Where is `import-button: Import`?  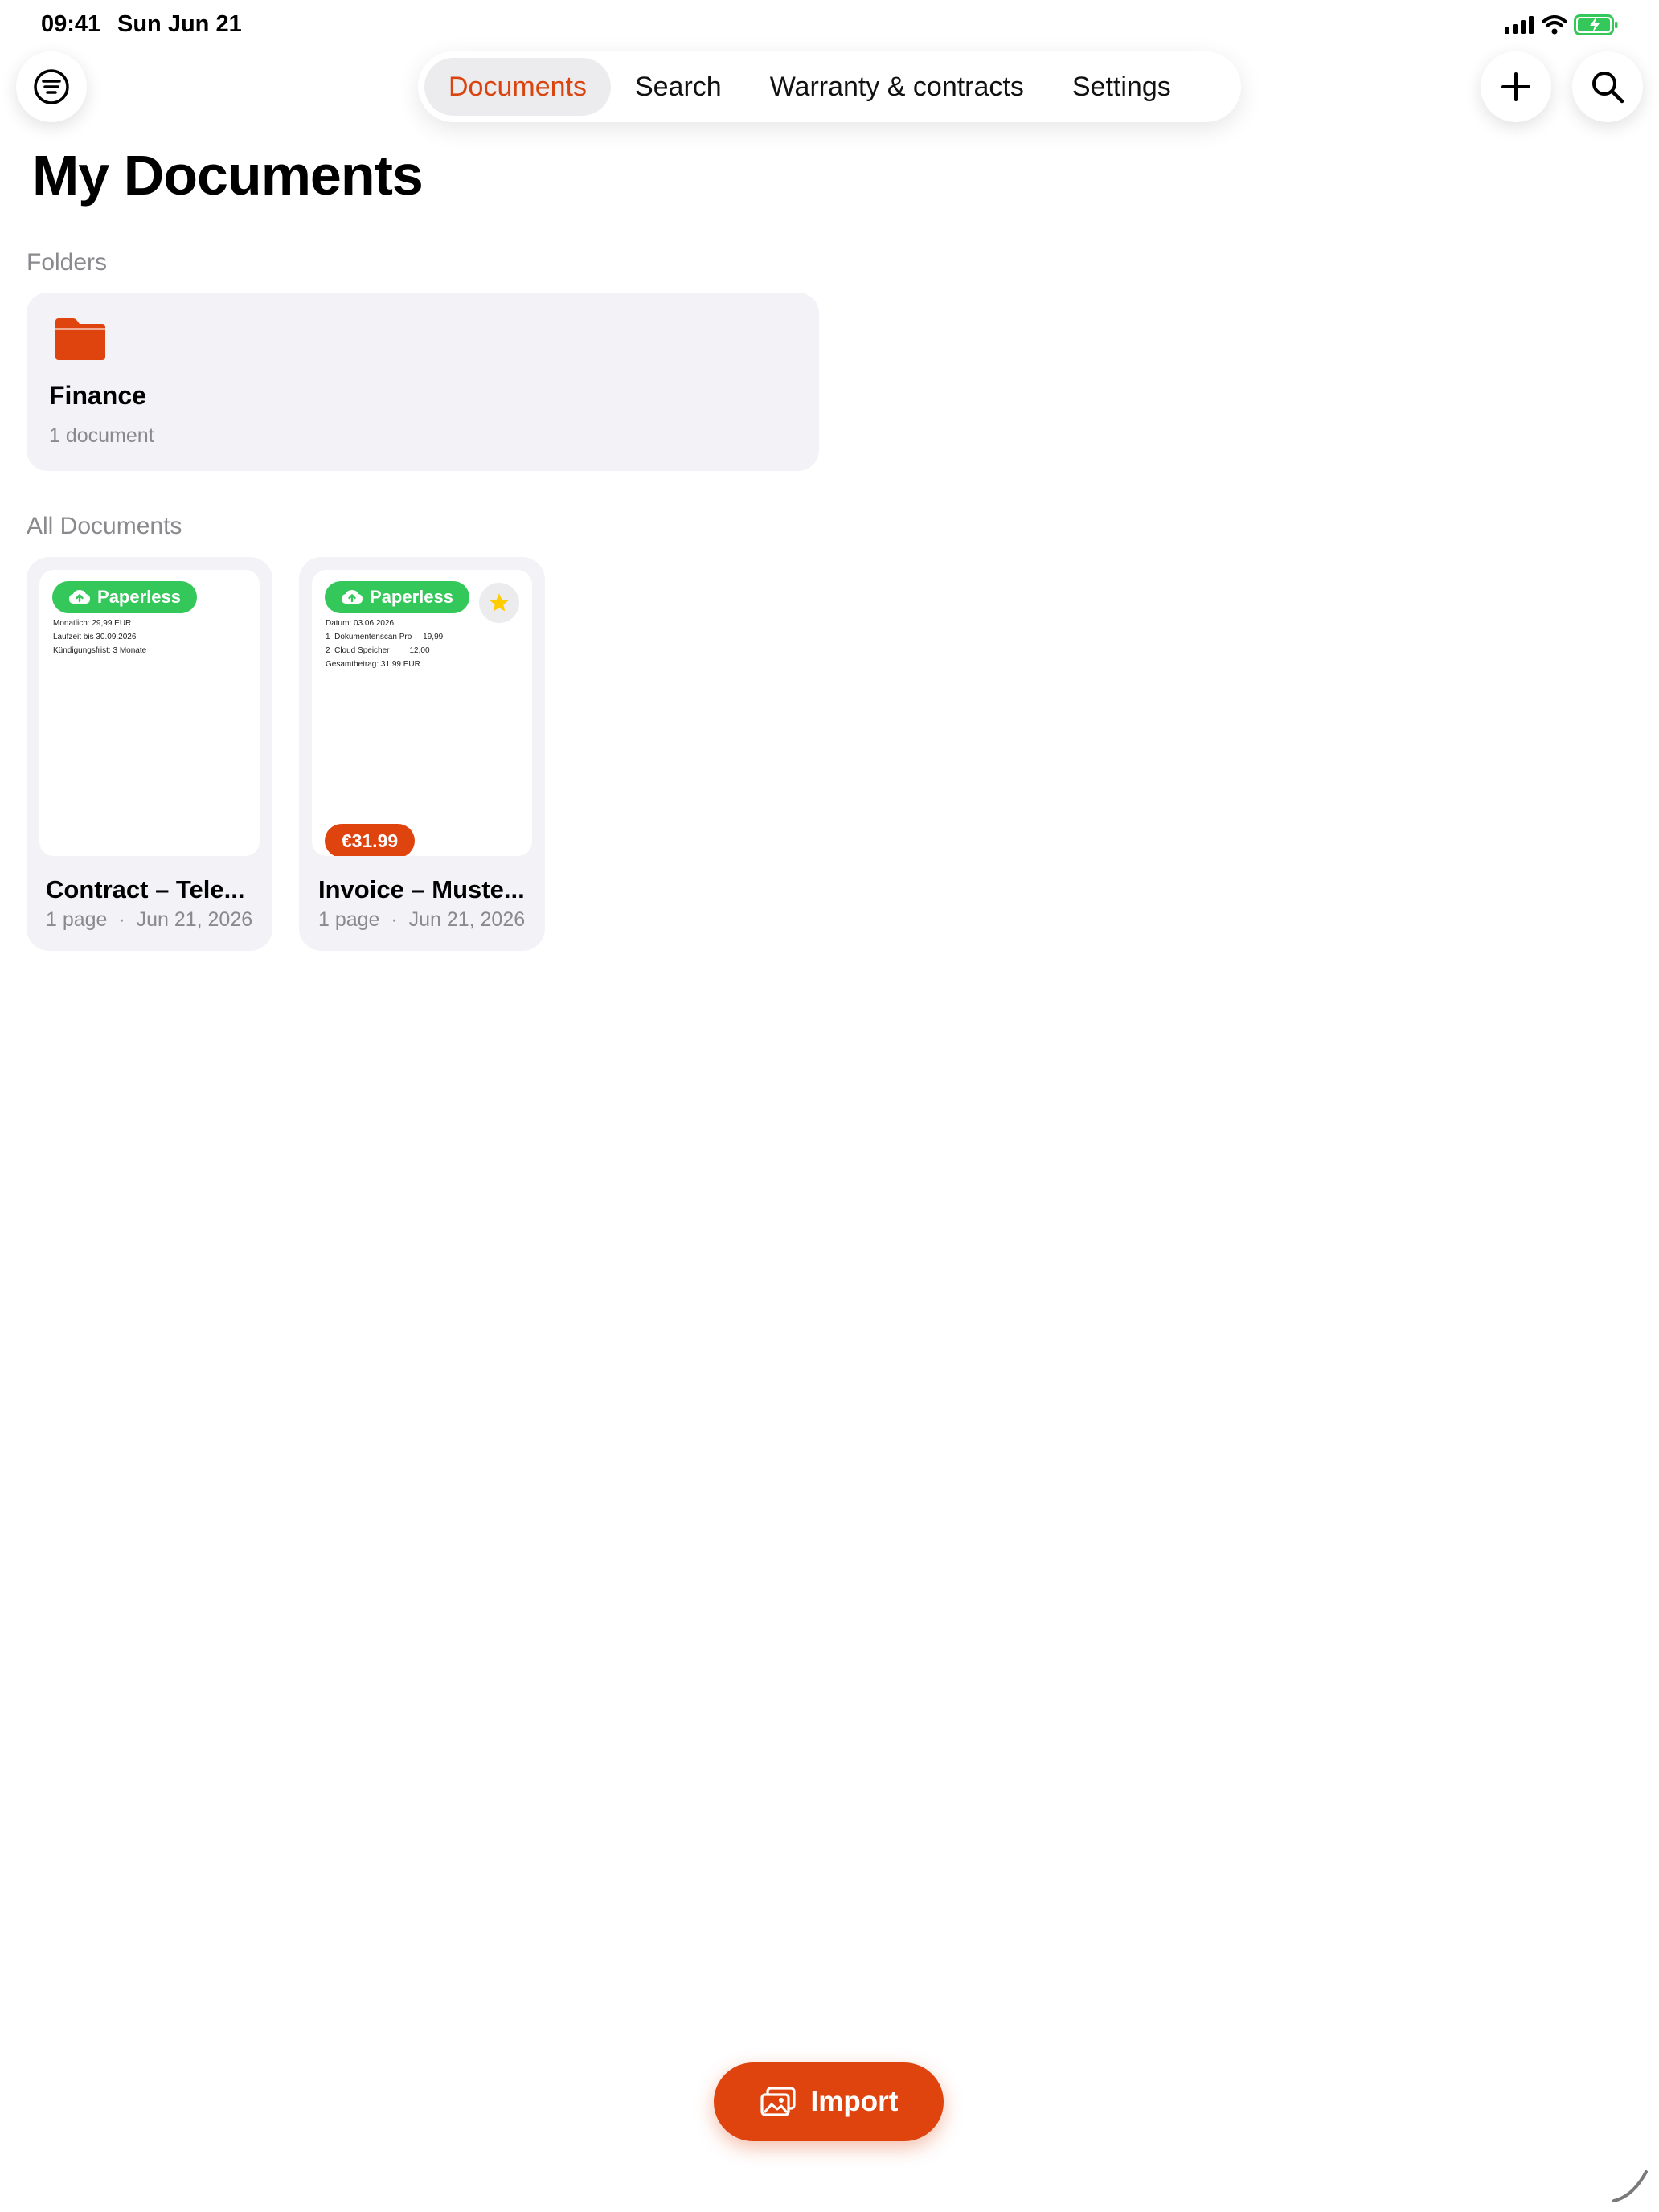 import-button: Import is located at coordinates (829, 2101).